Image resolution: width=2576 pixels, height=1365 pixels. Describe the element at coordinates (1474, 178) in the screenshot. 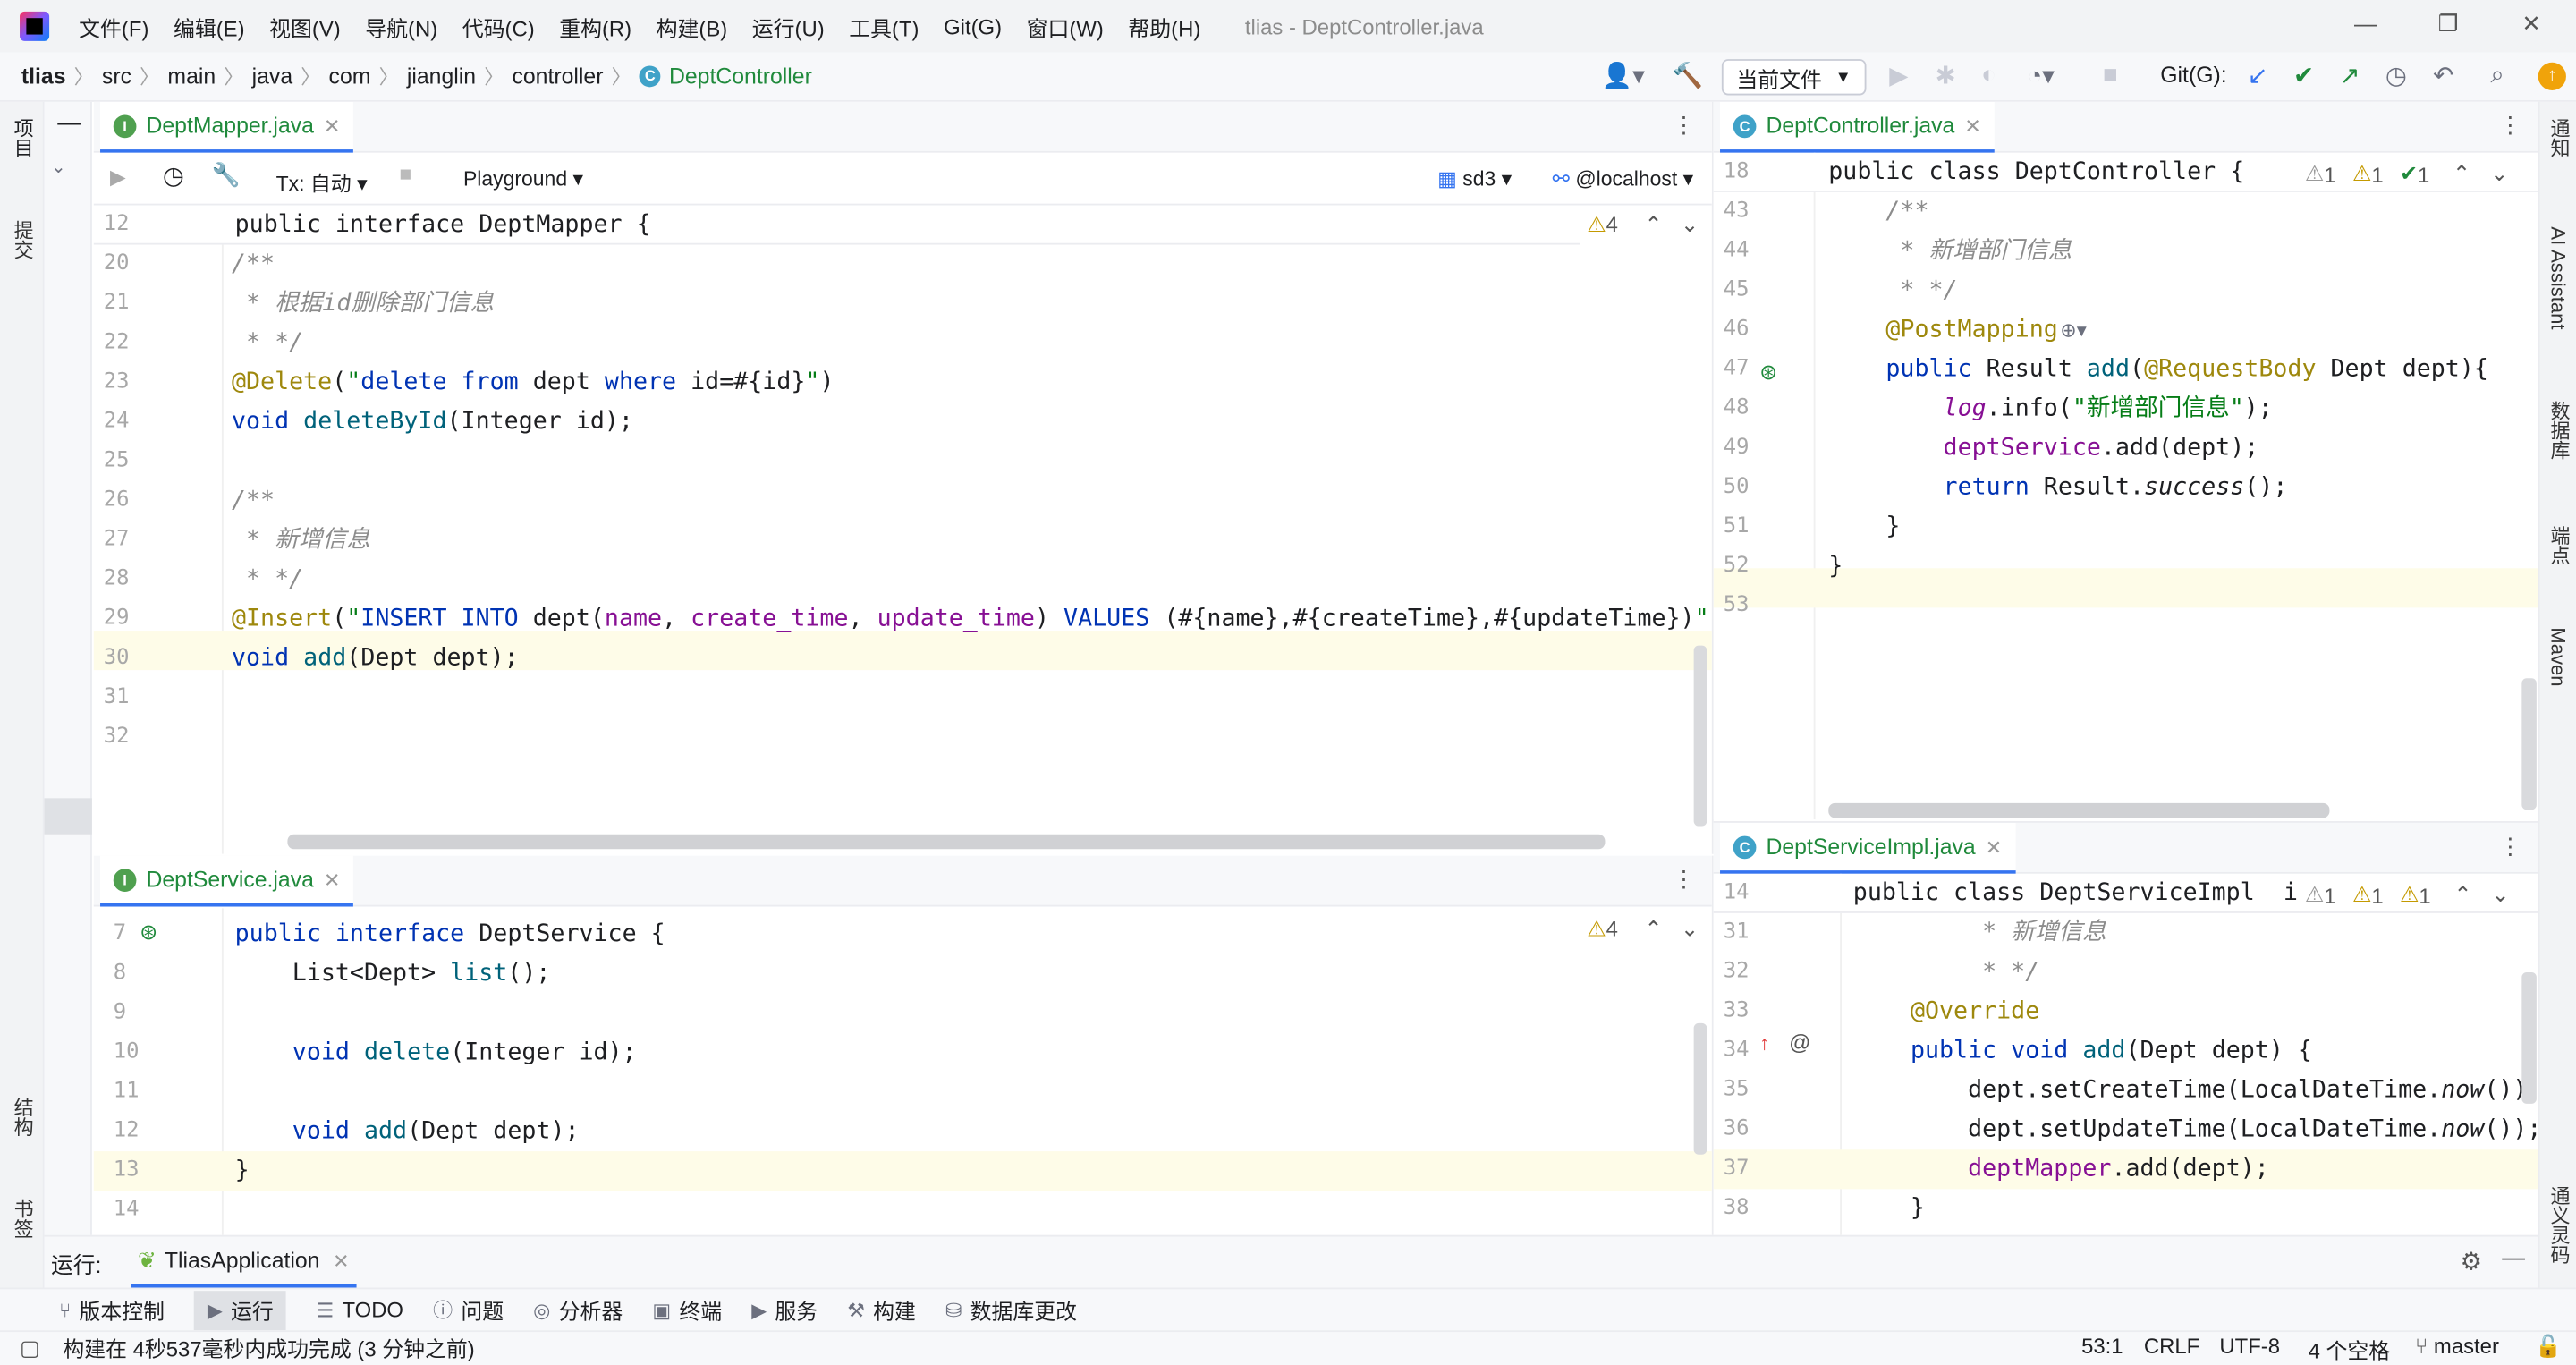

I see `schema-dropdown: ▦ sd3 ▾` at that location.